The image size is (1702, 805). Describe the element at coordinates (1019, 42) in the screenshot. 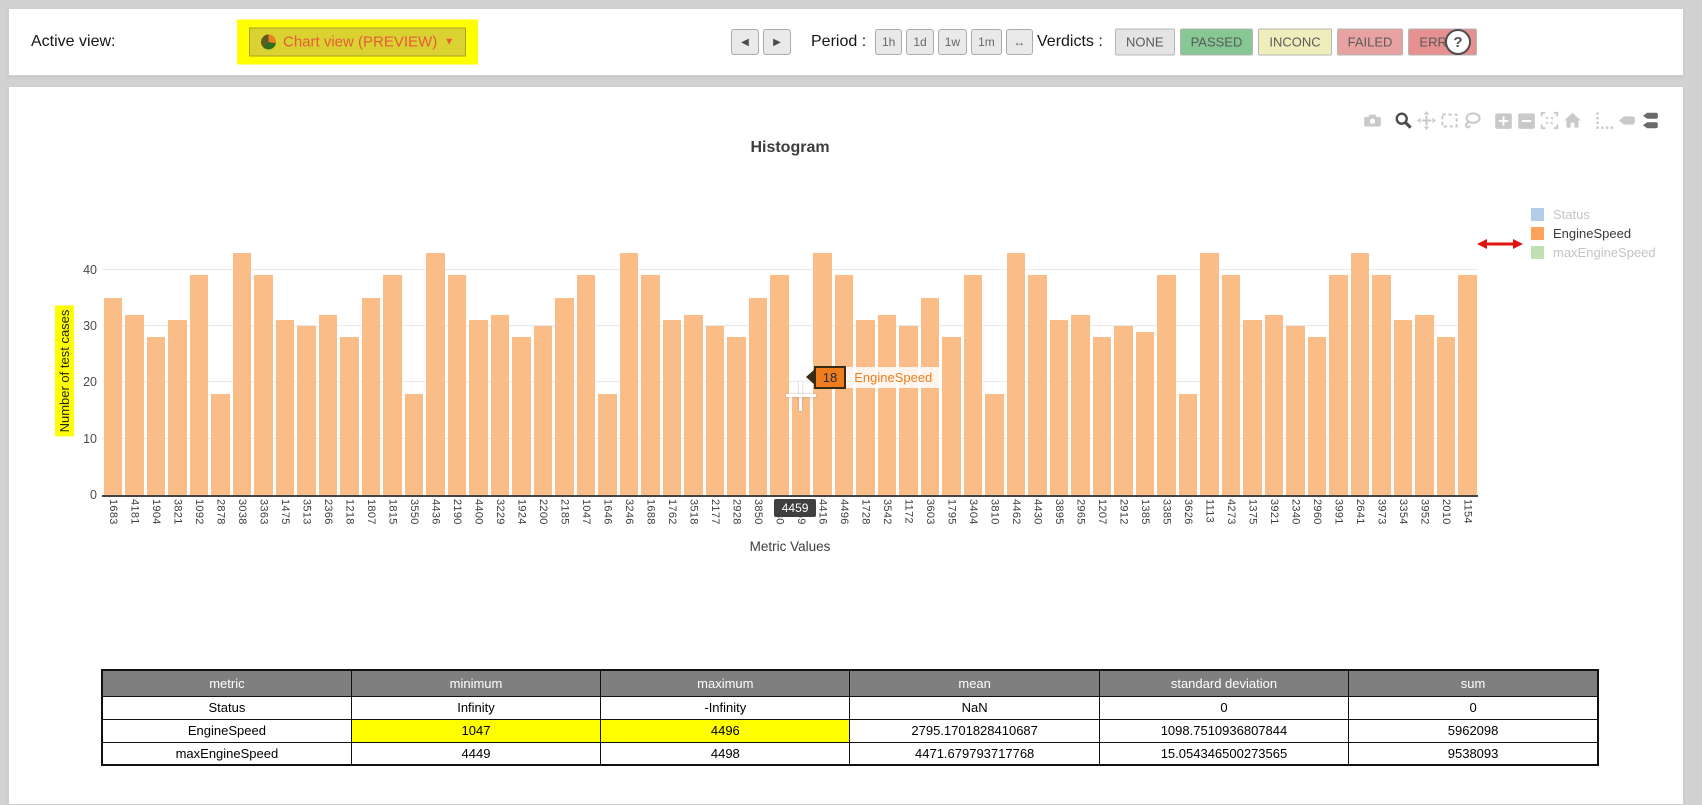

I see `period-reset-button: ↔` at that location.